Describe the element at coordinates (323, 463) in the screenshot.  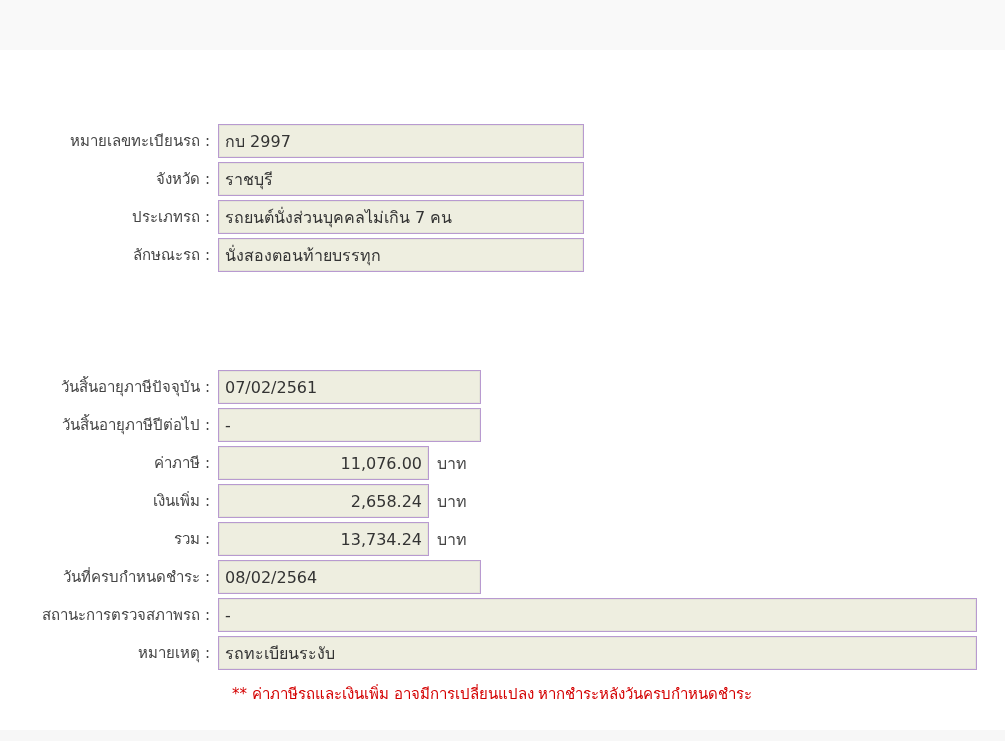
I see `value-field: 11,076.00` at that location.